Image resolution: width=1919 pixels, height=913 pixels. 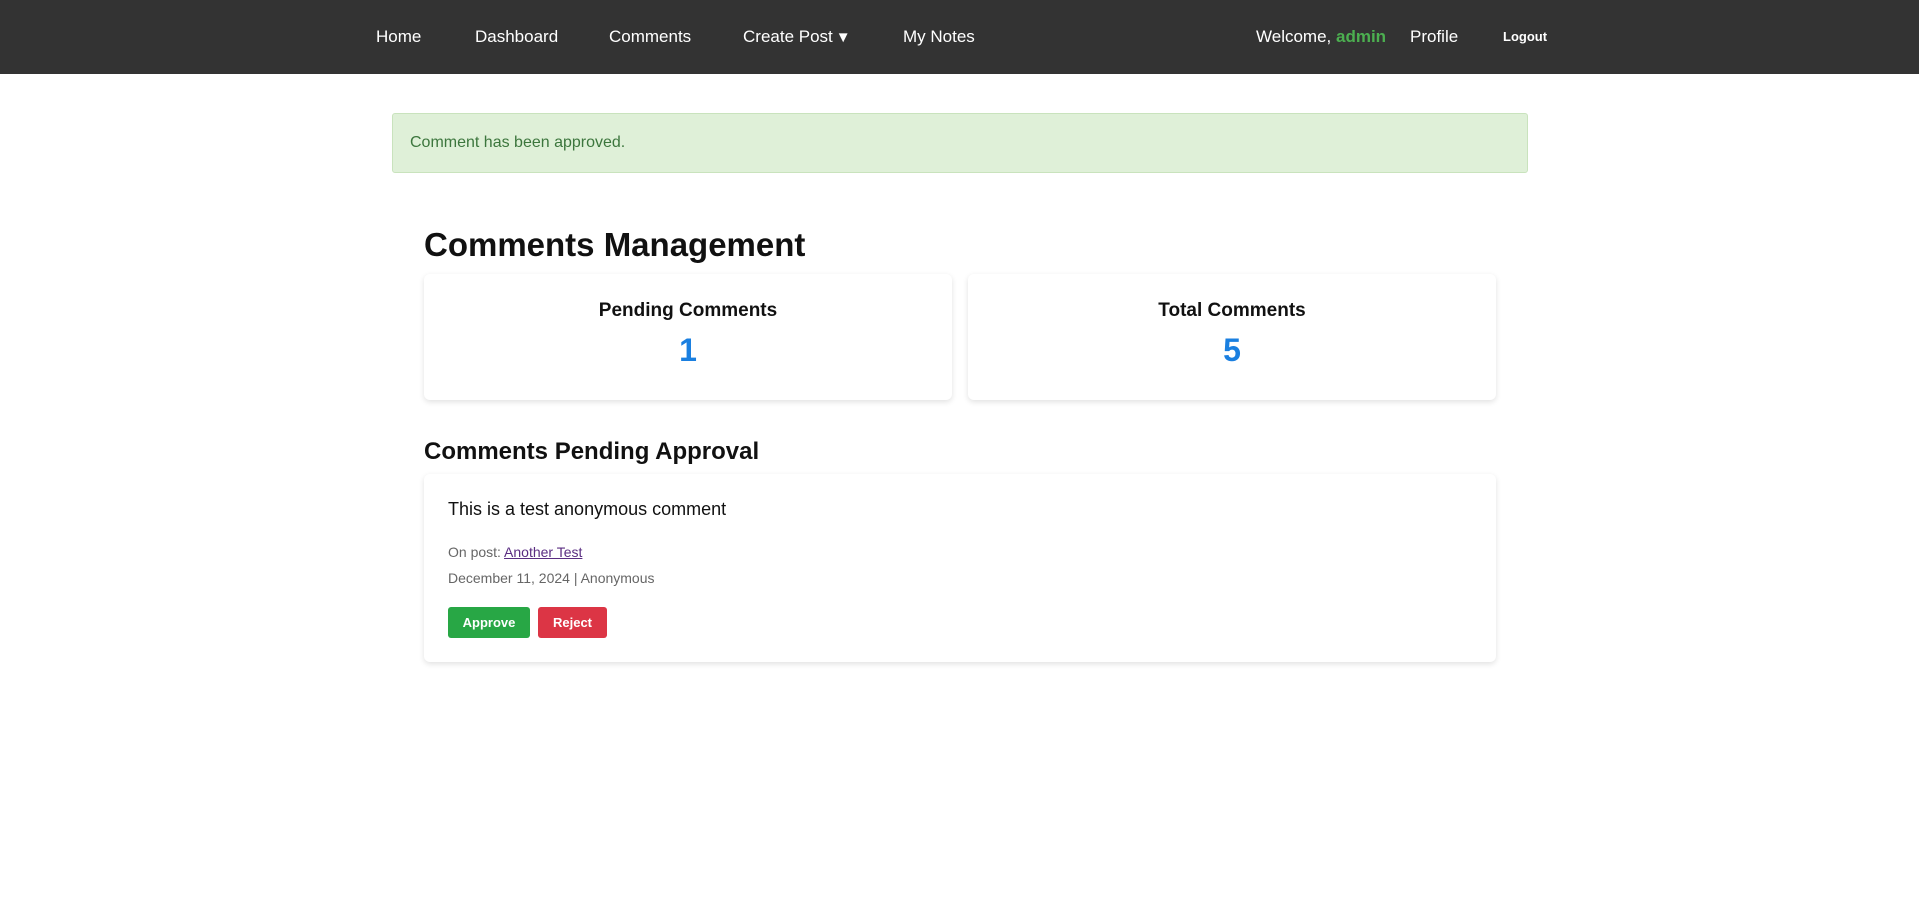 What do you see at coordinates (650, 37) in the screenshot?
I see `nav-comments-link: Comments` at bounding box center [650, 37].